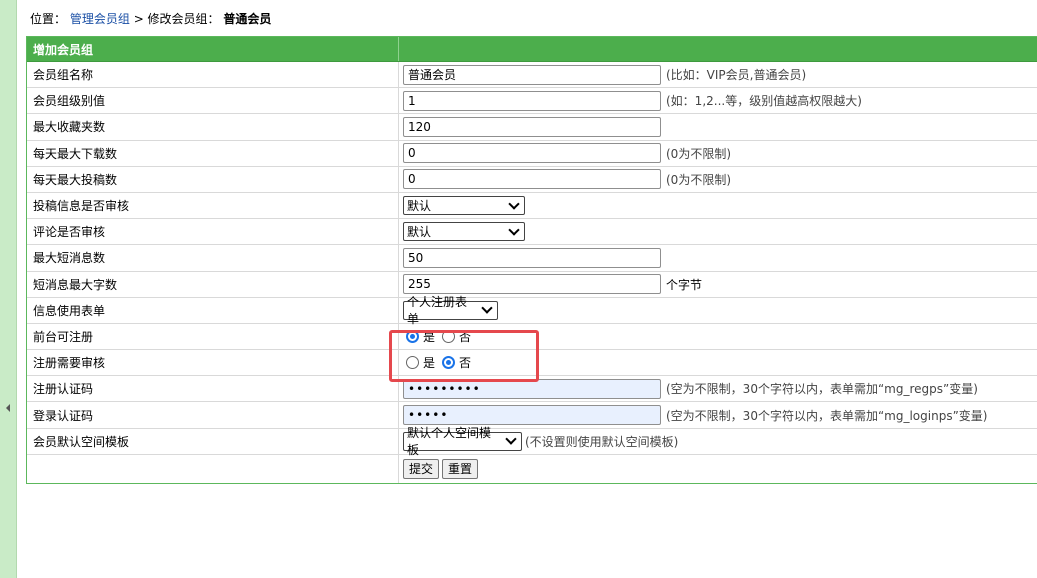 Image resolution: width=1037 pixels, height=578 pixels. What do you see at coordinates (602, 441) in the screenshot?
I see `space-template-hint: (不设置则使用默认空间模板)` at bounding box center [602, 441].